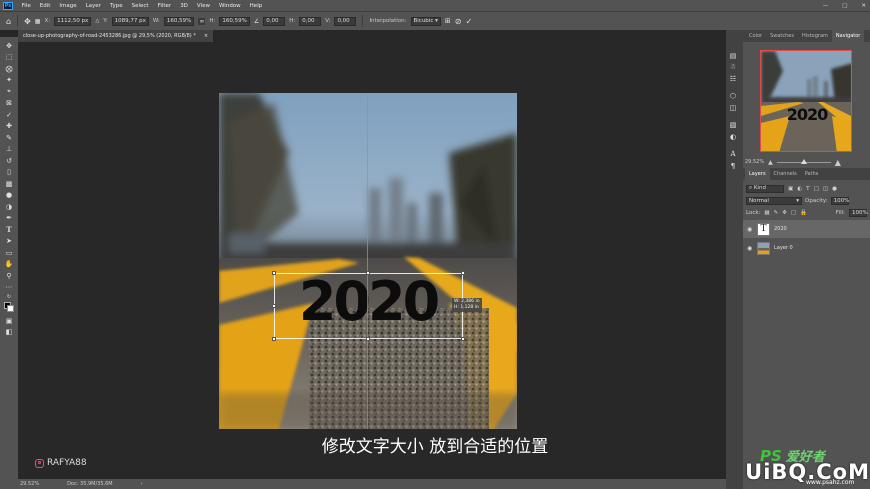 This screenshot has width=870, height=489. I want to click on eraser-tool-icon: ▯, so click(9, 173).